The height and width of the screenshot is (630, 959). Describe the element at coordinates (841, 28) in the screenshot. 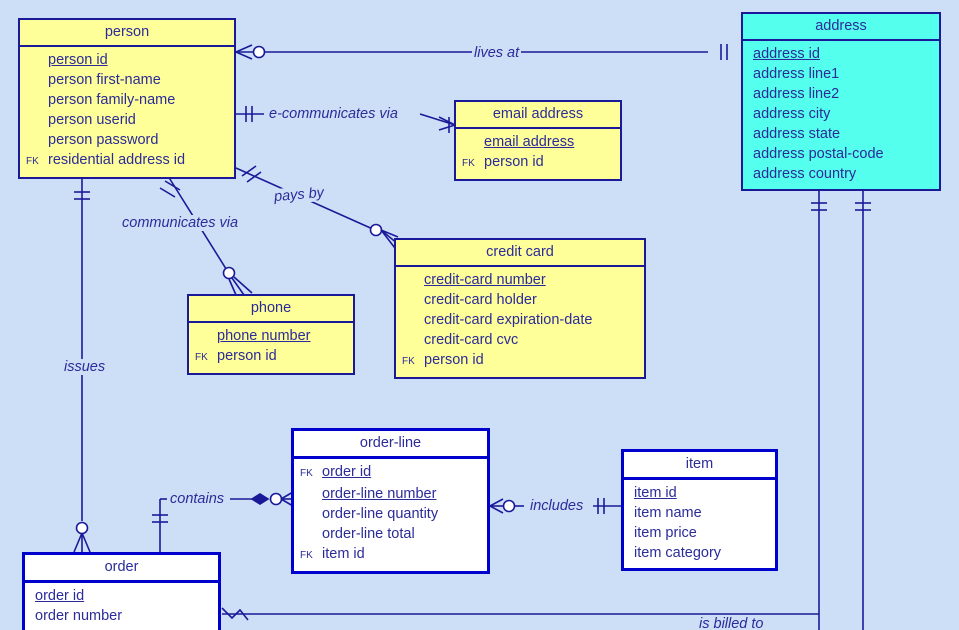

I see `entity-address-title: address` at that location.